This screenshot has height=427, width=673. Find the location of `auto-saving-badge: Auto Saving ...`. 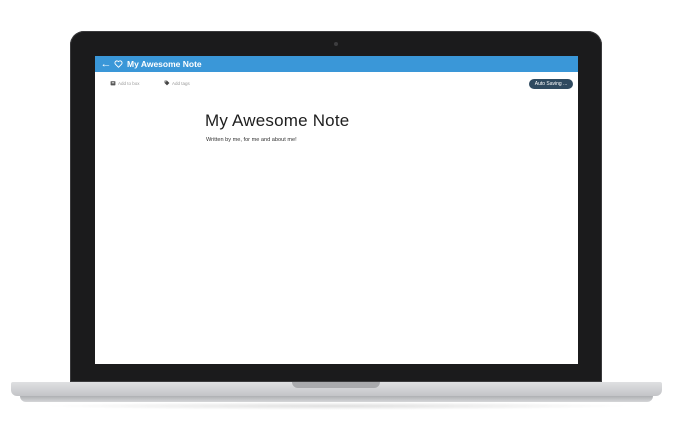

auto-saving-badge: Auto Saving ... is located at coordinates (551, 84).